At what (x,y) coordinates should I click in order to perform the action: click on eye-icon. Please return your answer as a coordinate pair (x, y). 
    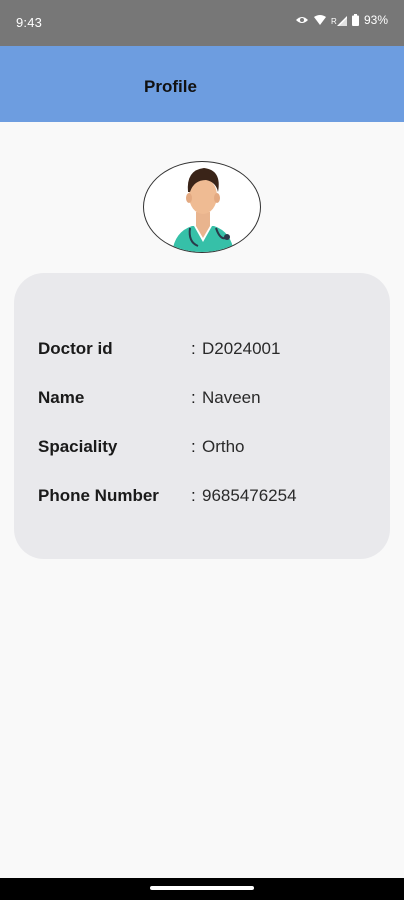
    Looking at the image, I should click on (302, 20).